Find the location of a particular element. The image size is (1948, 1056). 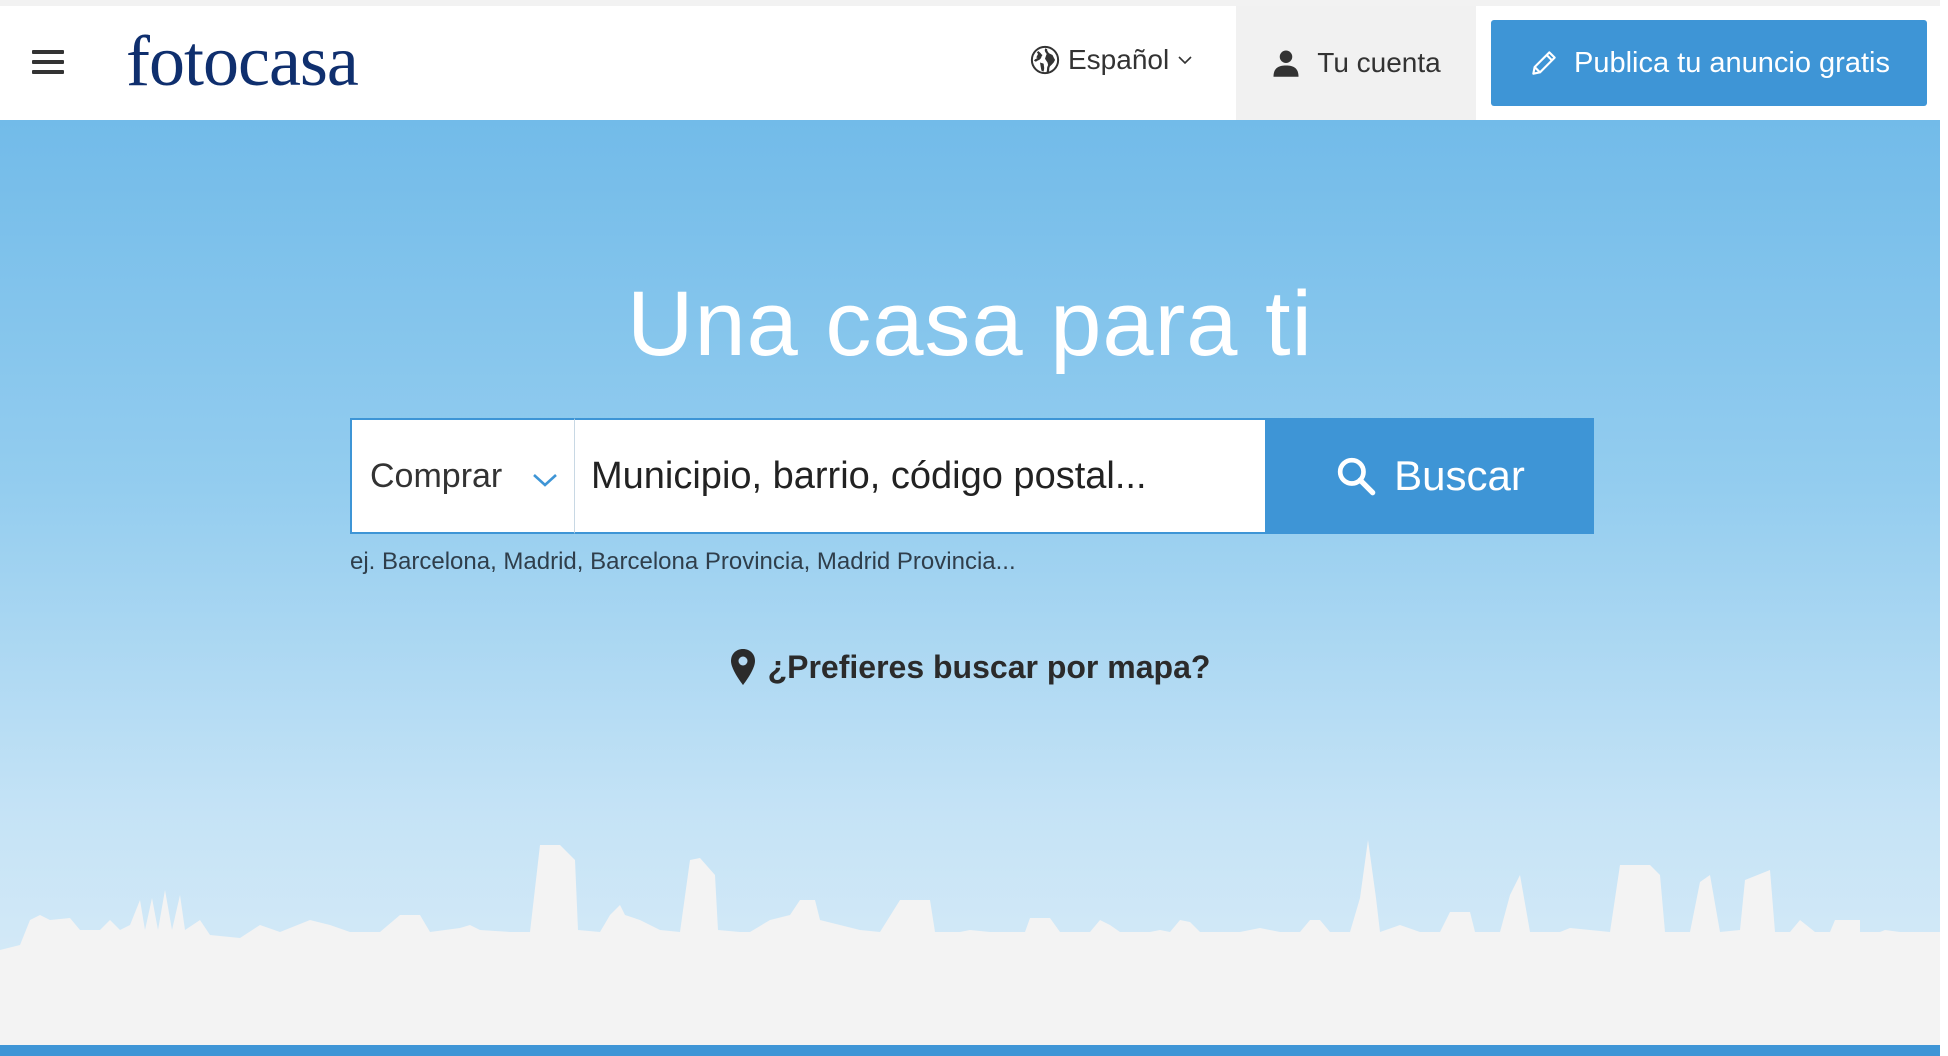

search-button: Buscar is located at coordinates (1430, 476).